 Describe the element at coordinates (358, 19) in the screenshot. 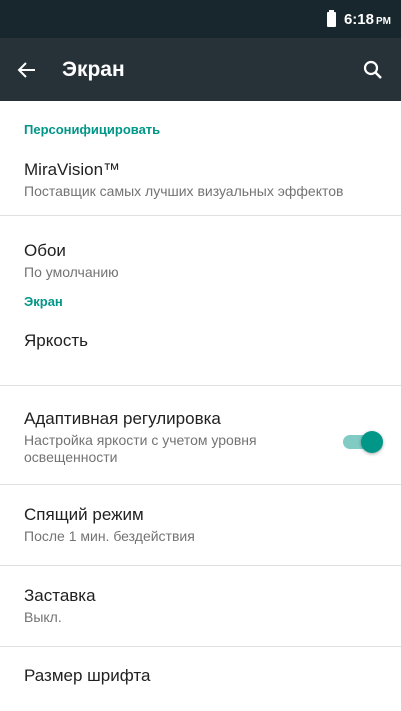

I see `clock-time: 6:18` at that location.